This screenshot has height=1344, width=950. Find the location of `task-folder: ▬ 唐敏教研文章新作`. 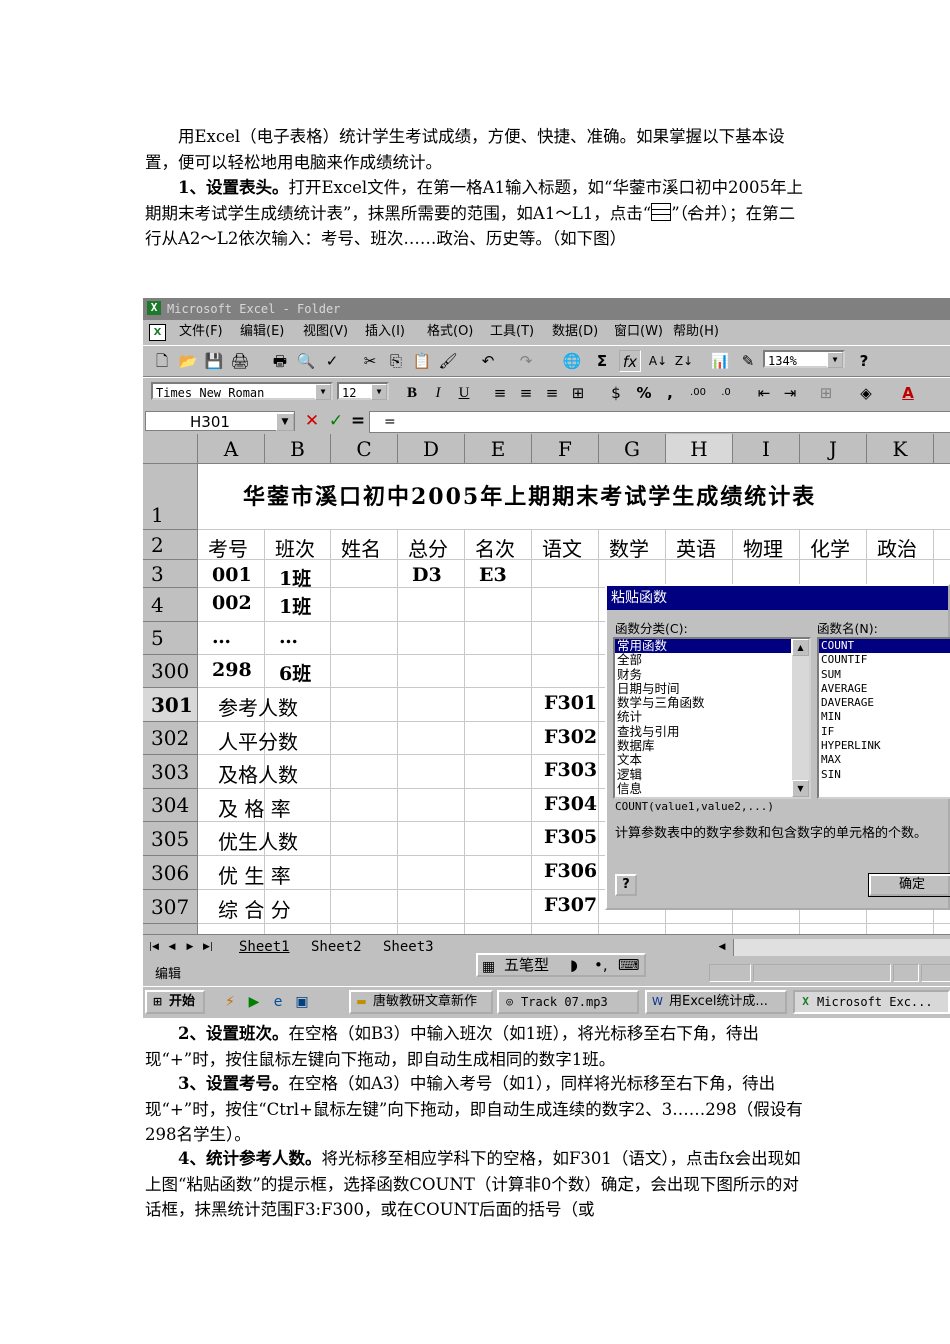

task-folder: ▬ 唐敏教研文章新作 is located at coordinates (421, 1002).